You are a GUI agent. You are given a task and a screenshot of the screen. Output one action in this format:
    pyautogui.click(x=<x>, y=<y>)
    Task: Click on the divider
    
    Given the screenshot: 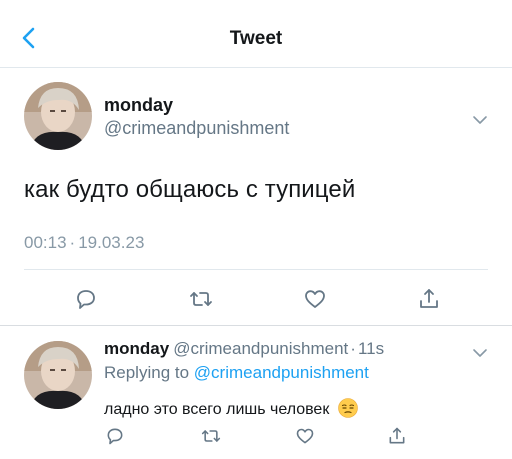 What is the action you would take?
    pyautogui.click(x=256, y=269)
    